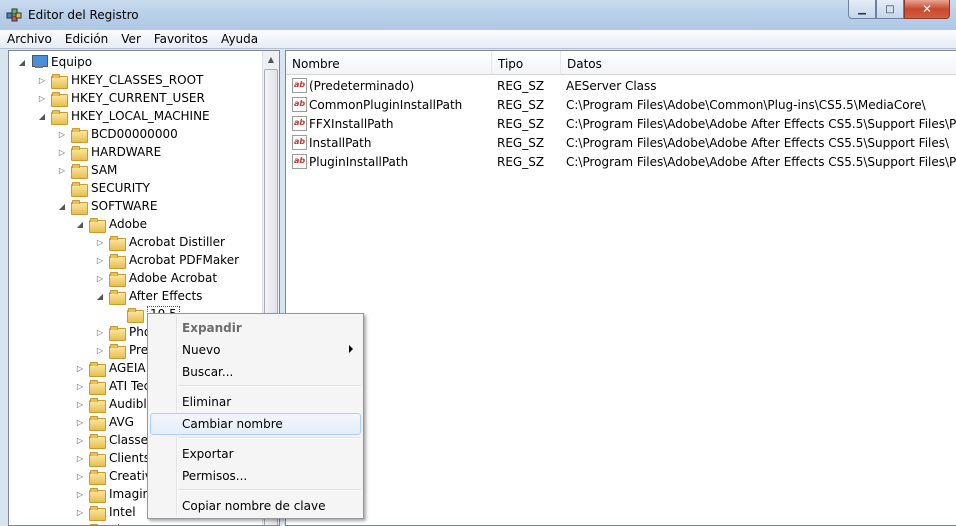 The height and width of the screenshot is (526, 956). I want to click on menu-ver: Ver, so click(130, 39).